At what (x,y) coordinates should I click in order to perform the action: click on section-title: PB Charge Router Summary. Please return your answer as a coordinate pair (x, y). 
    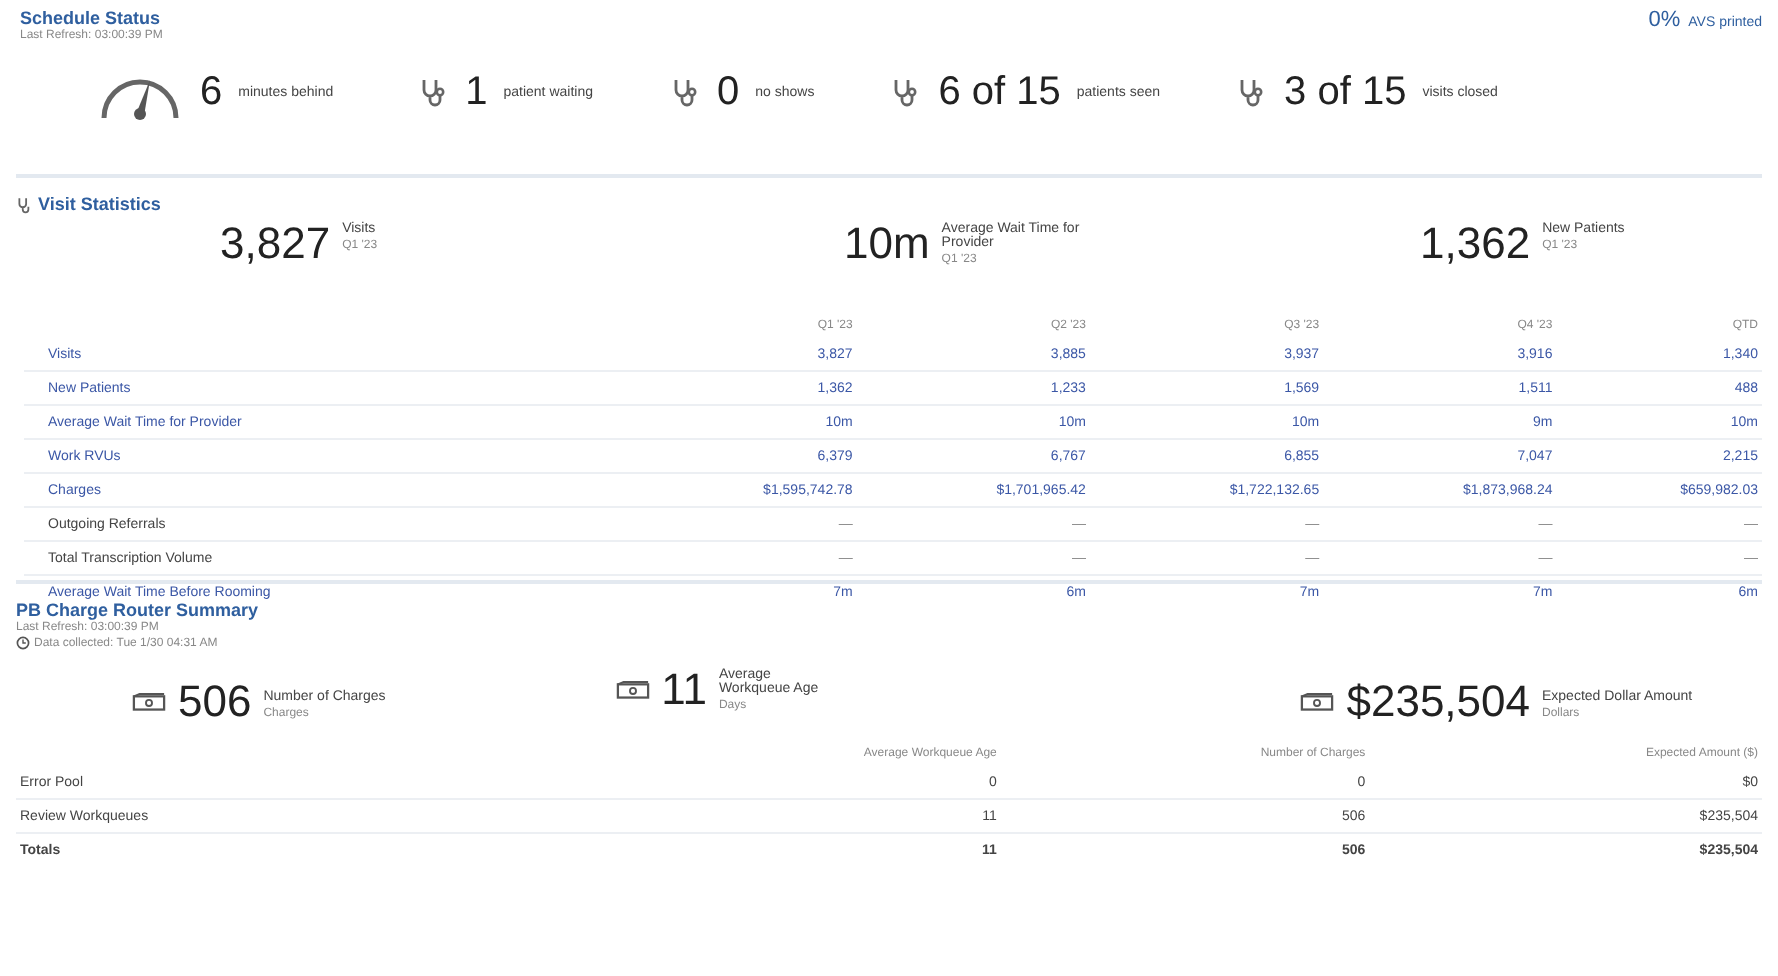
    Looking at the image, I should click on (889, 610).